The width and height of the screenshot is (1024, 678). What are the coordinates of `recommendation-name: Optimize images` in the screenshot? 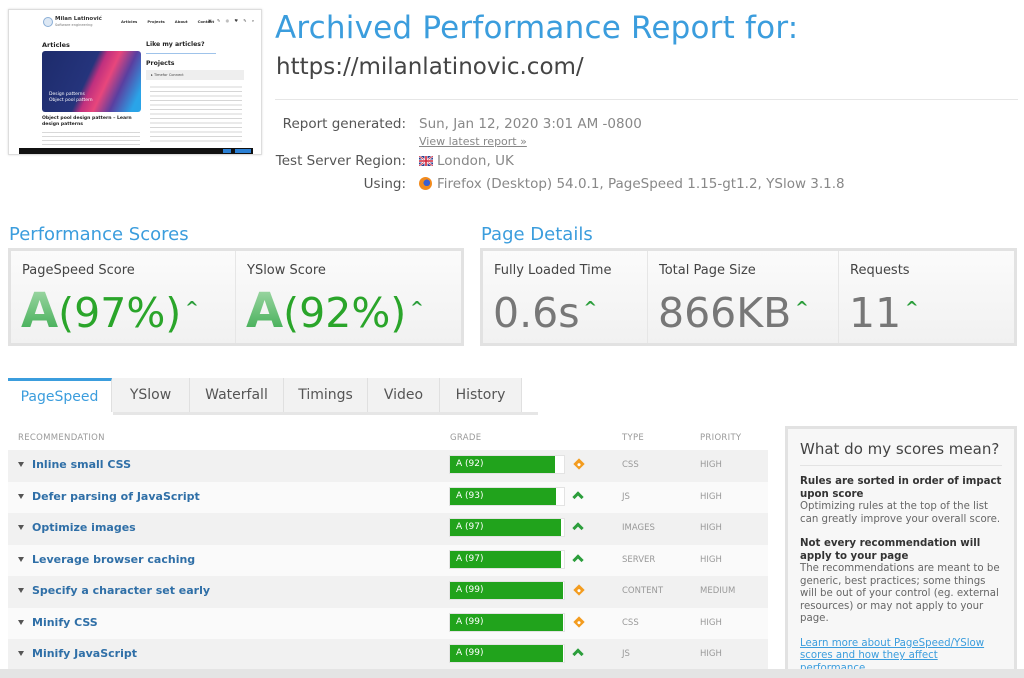 It's located at (84, 527).